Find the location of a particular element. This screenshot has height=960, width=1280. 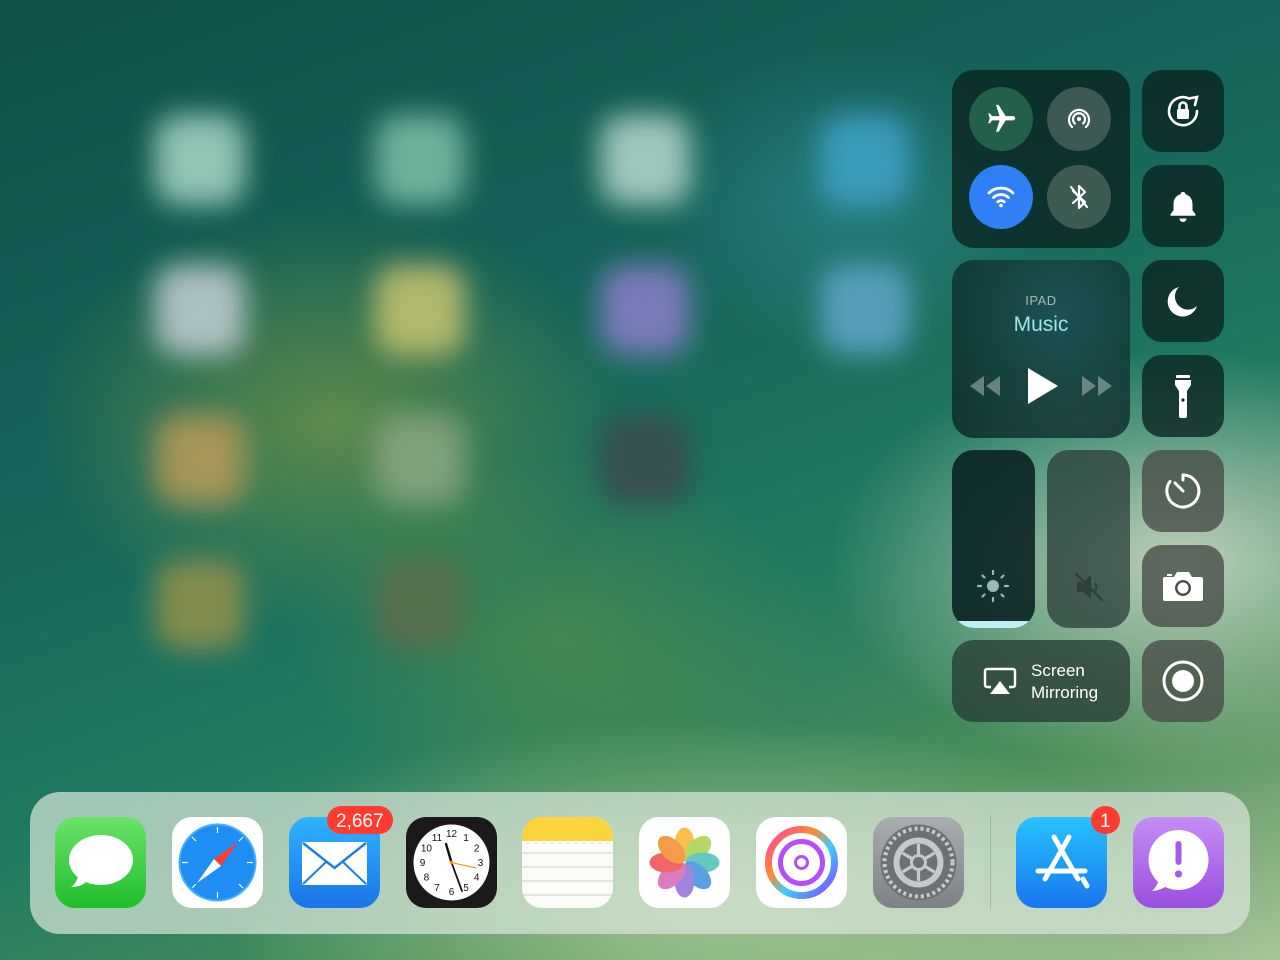

record-icon is located at coordinates (1183, 681).